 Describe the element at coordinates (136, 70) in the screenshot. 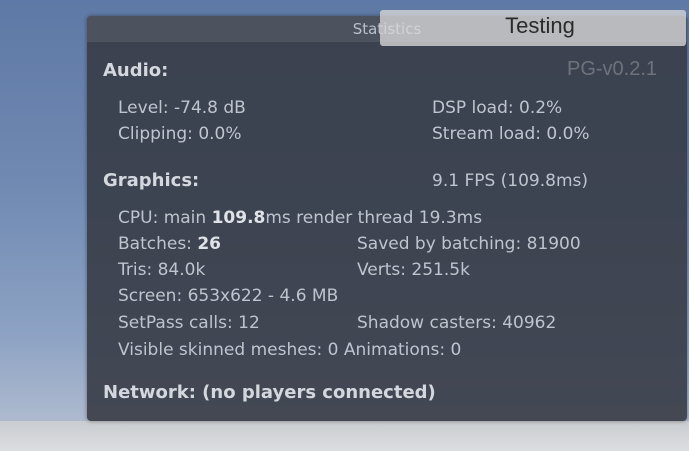

I see `audio-heading: Audio:` at that location.